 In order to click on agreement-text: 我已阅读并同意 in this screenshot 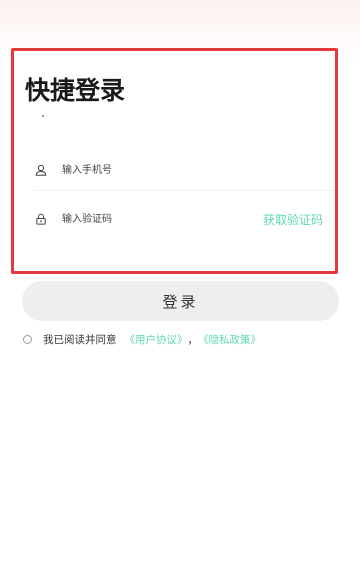, I will do `click(80, 339)`.